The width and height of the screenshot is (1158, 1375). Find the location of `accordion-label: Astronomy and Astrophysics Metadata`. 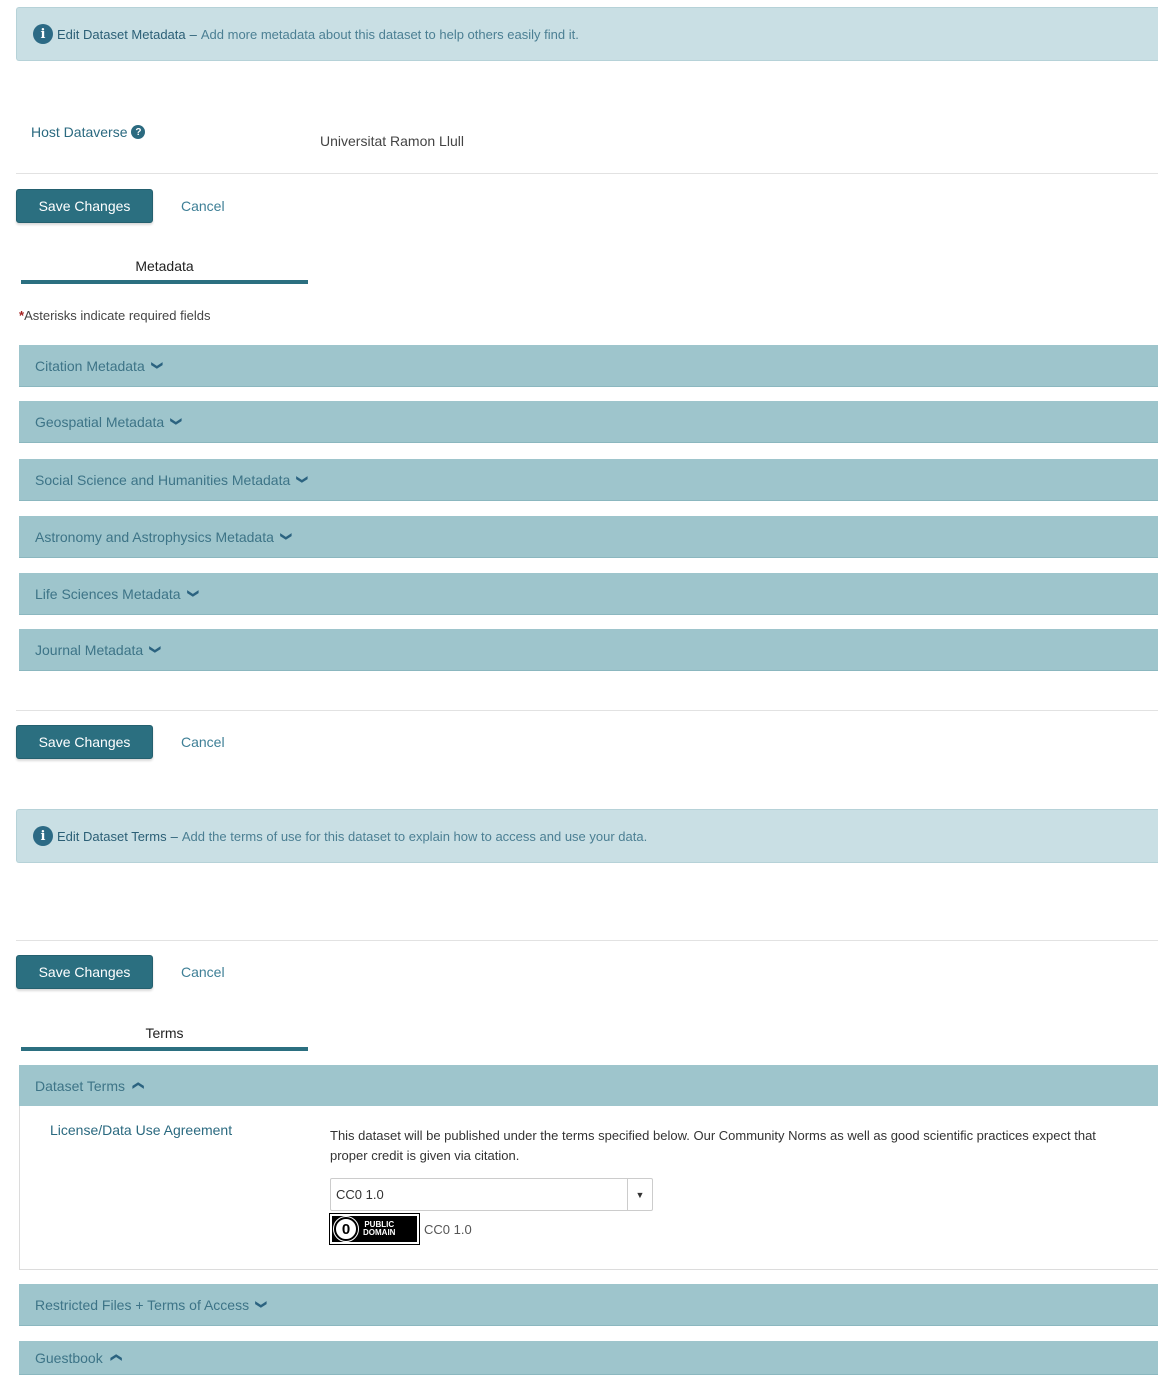

accordion-label: Astronomy and Astrophysics Metadata is located at coordinates (154, 536).